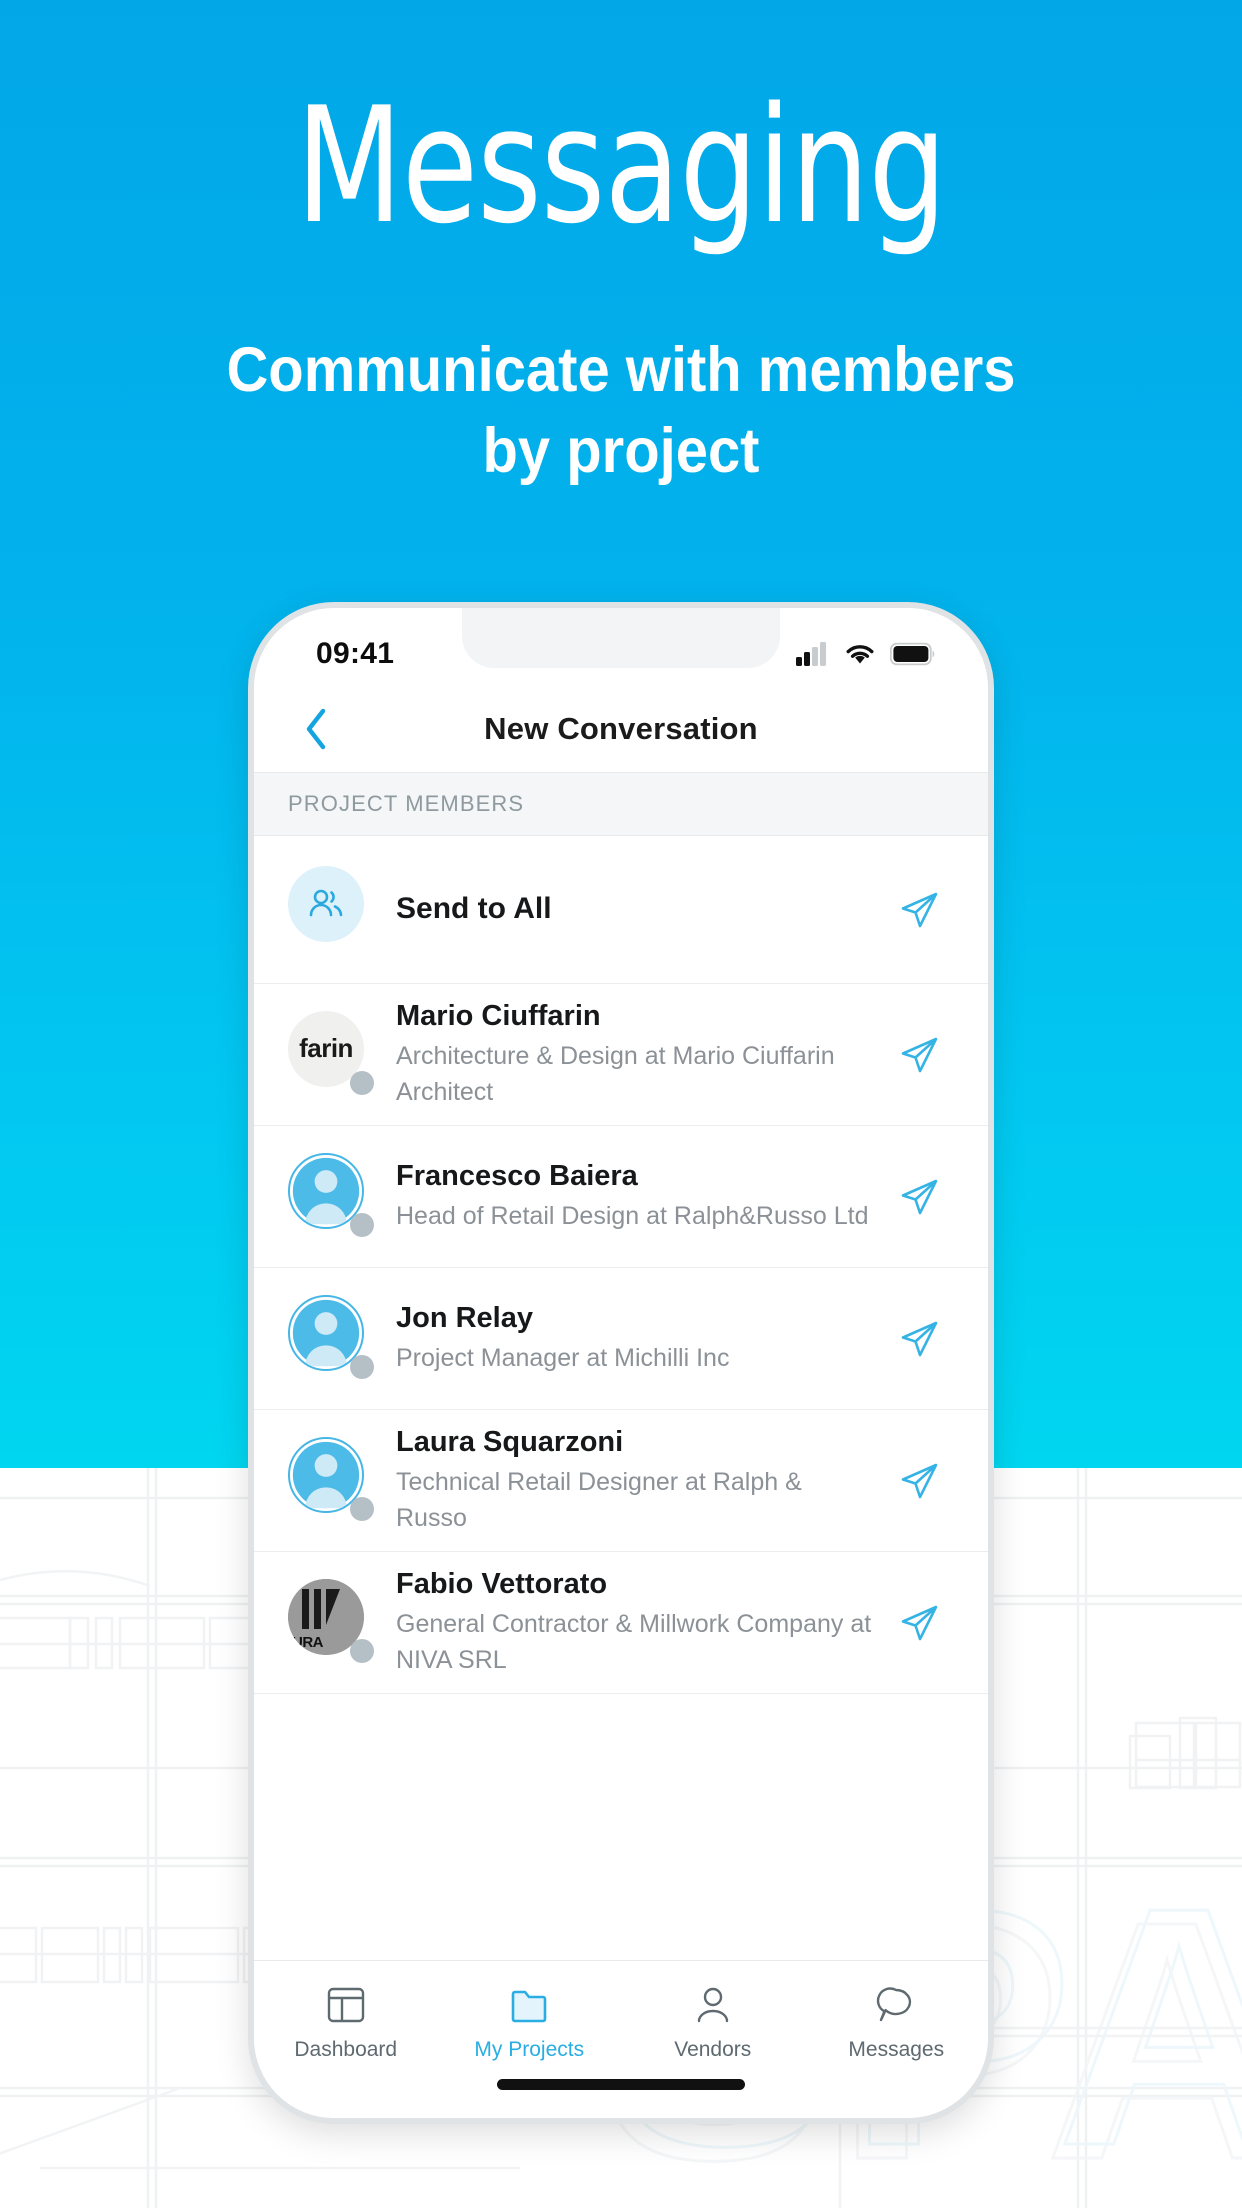 This screenshot has height=2208, width=1242. What do you see at coordinates (632, 1215) in the screenshot?
I see `member-subtitle: Head of Retail Design at Ralph&Russo Ltd` at bounding box center [632, 1215].